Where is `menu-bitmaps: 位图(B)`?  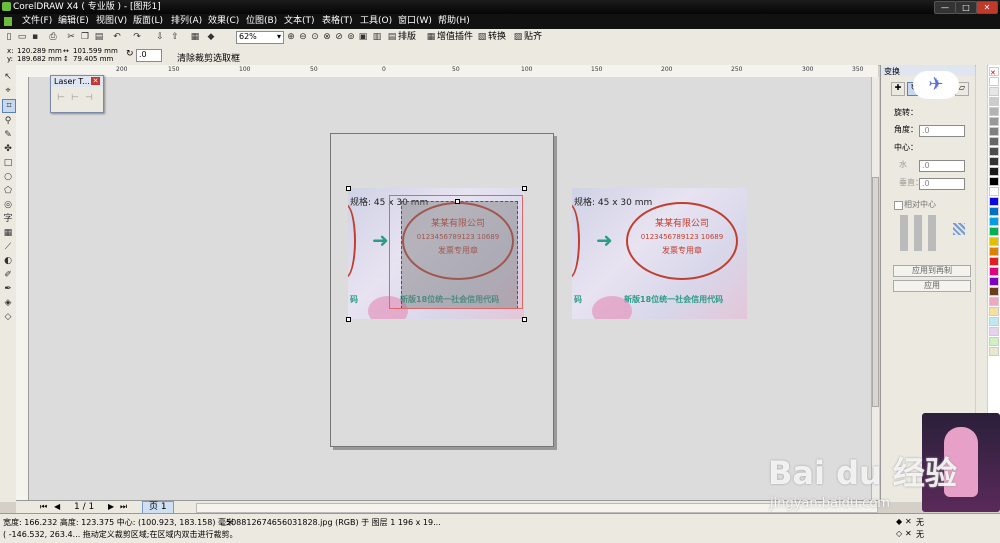
menu-bitmaps: 位图(B) is located at coordinates (261, 21).